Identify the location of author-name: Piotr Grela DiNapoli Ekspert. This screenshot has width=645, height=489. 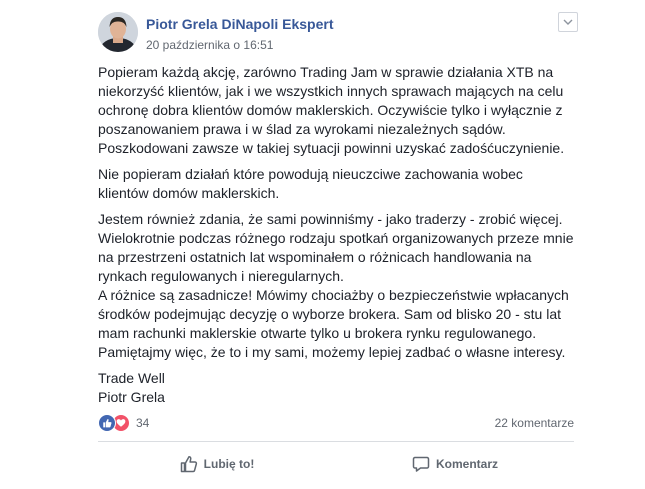
(240, 24).